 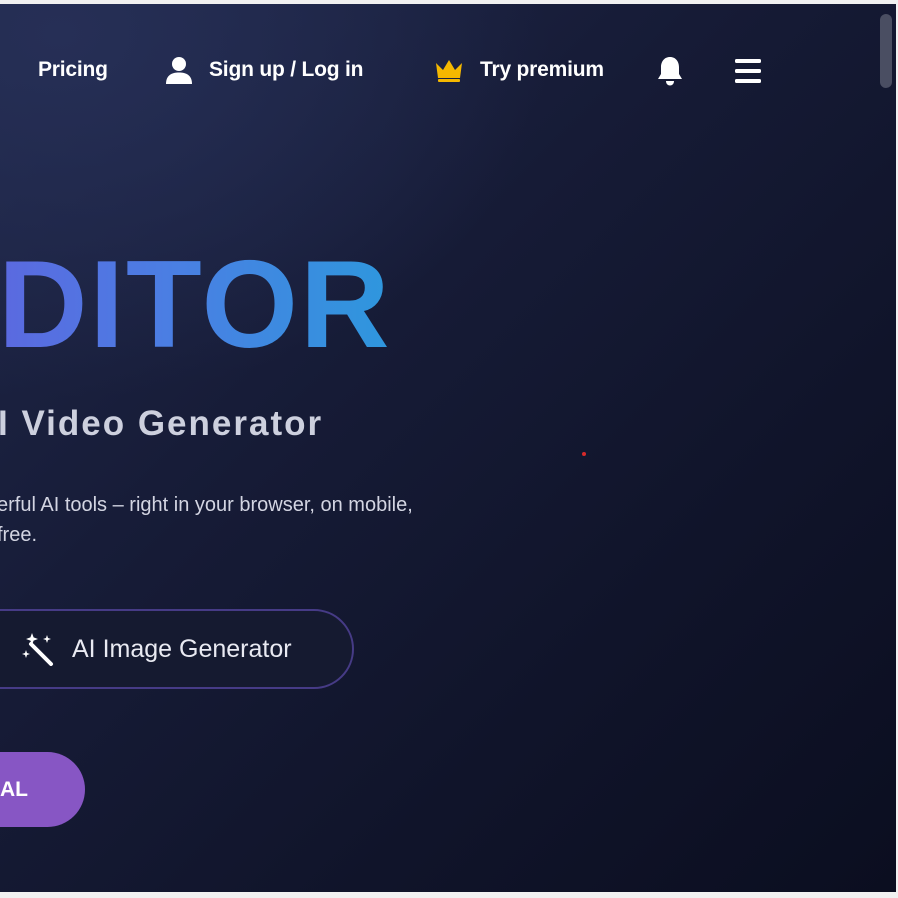 I want to click on bell-icon, so click(x=670, y=71).